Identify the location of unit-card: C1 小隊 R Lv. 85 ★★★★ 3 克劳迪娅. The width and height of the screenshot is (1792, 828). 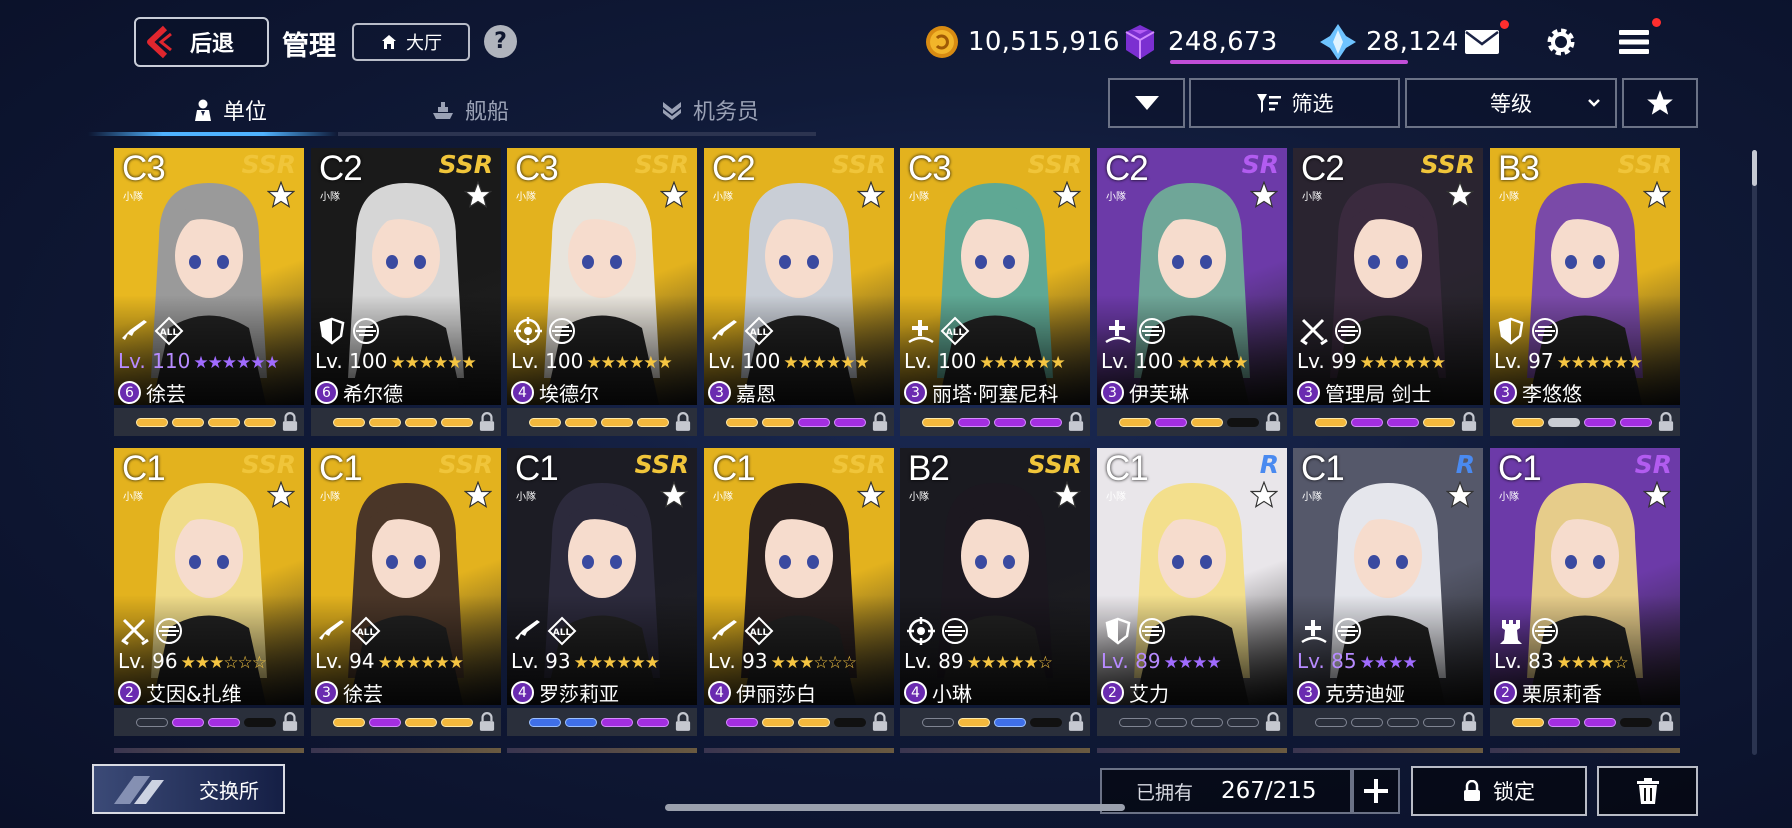
(1388, 592).